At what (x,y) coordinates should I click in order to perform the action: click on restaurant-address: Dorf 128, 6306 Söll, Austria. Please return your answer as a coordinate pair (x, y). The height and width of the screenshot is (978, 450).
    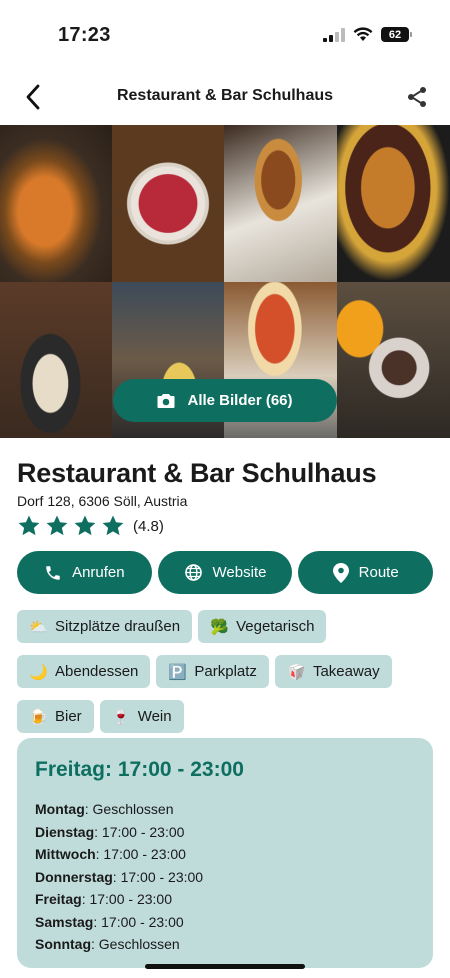
    Looking at the image, I should click on (102, 501).